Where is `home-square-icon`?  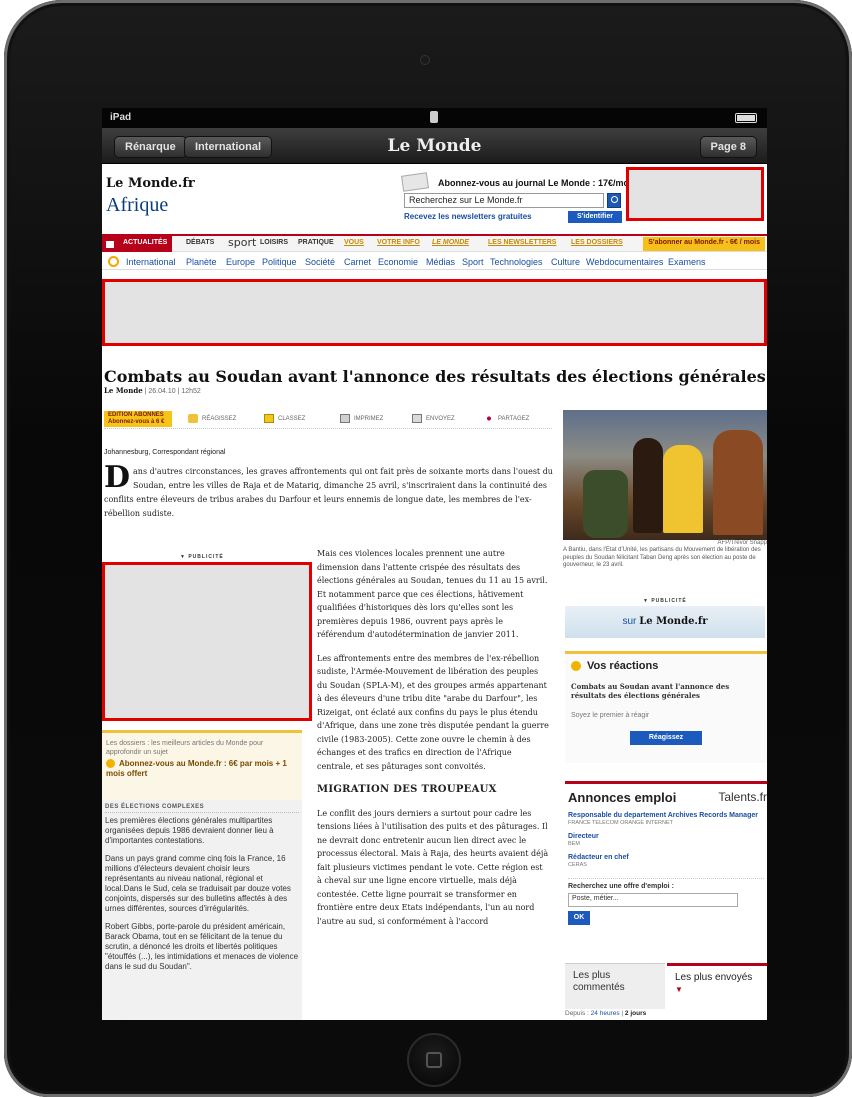
home-square-icon is located at coordinates (434, 1060).